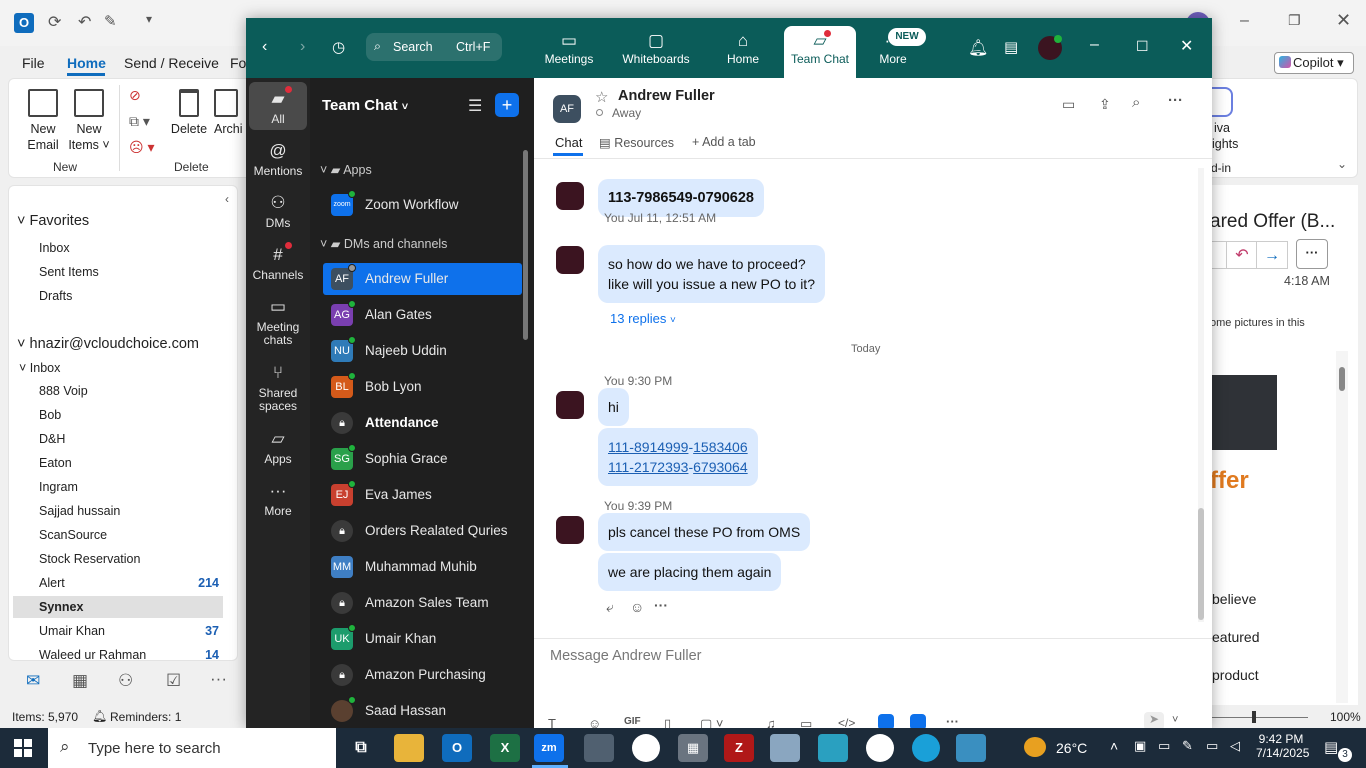 The image size is (1366, 768). I want to click on share-screen-icon: ⇪, so click(1105, 104).